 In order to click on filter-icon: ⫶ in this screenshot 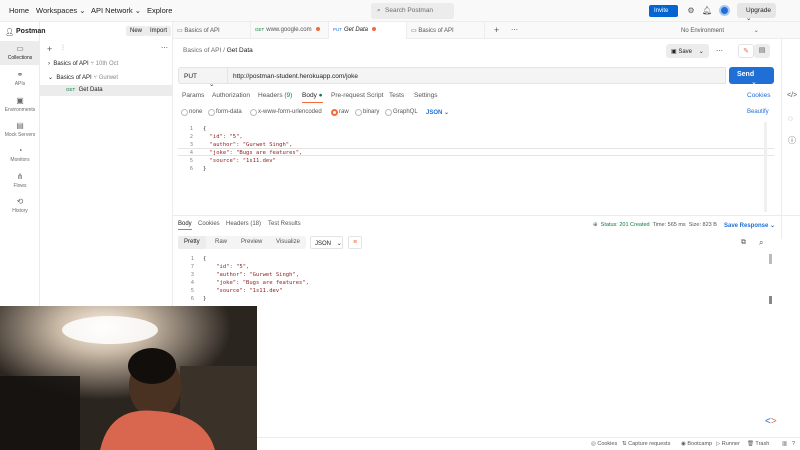, I will do `click(63, 49)`.